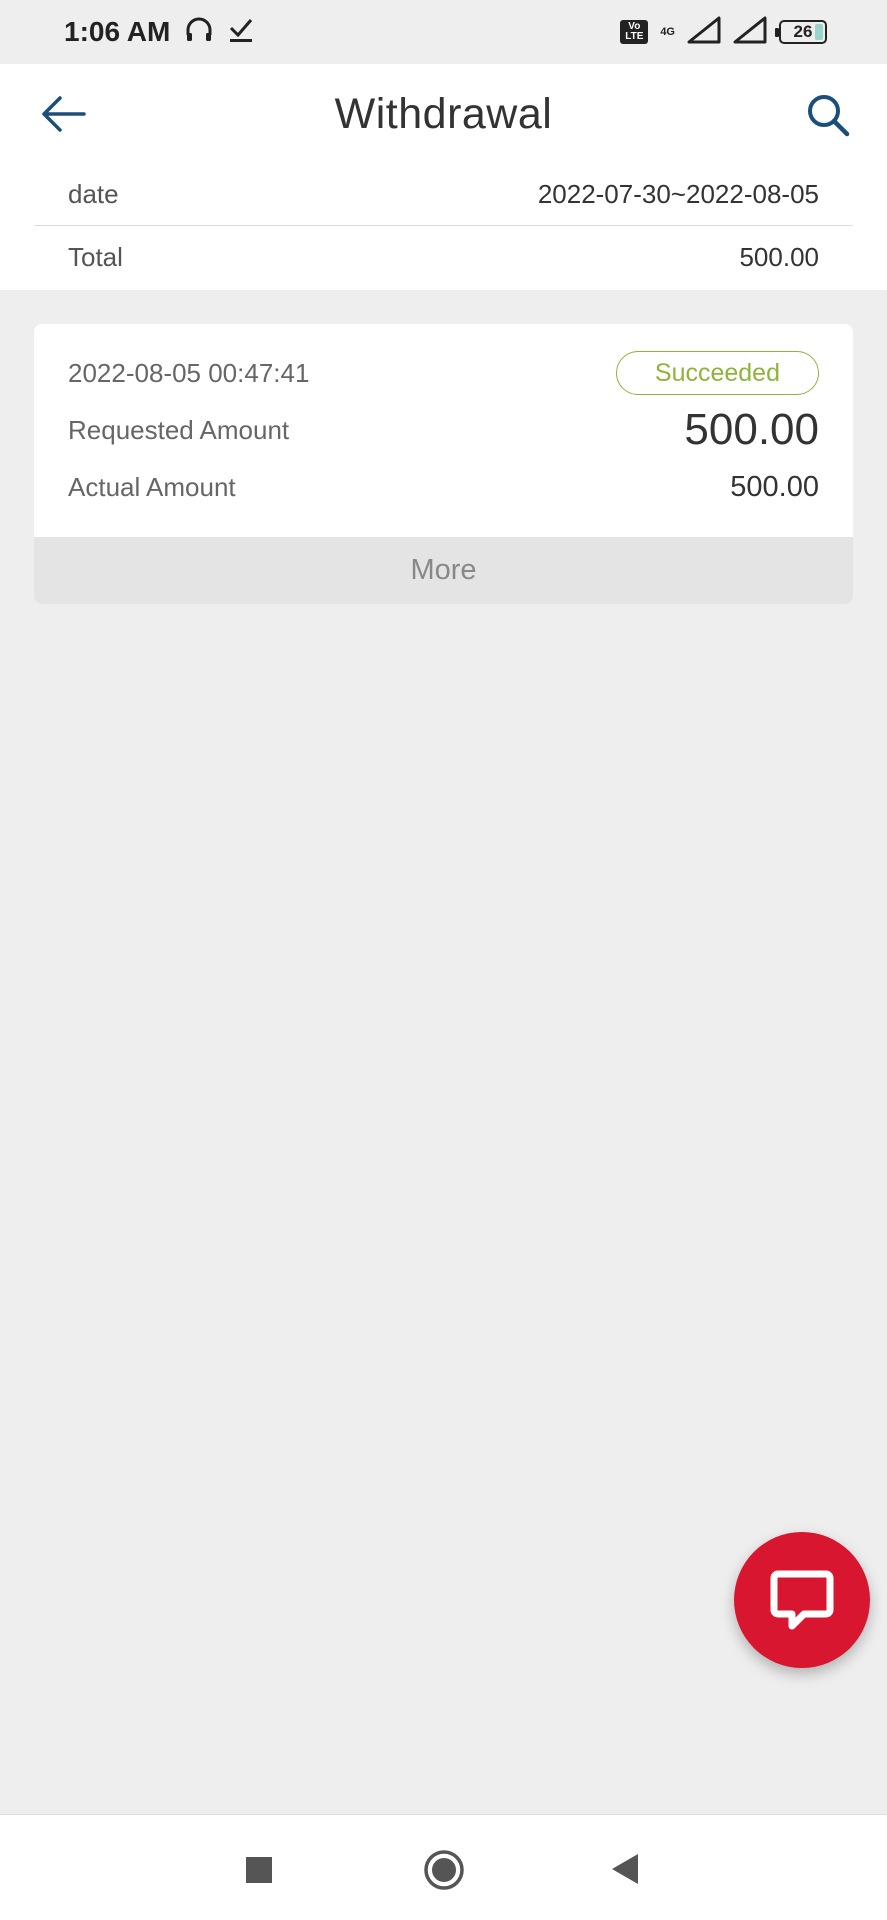 The width and height of the screenshot is (887, 1920). I want to click on status-bar: 1:06 AM Vo LTE 4G 26, so click(443, 32).